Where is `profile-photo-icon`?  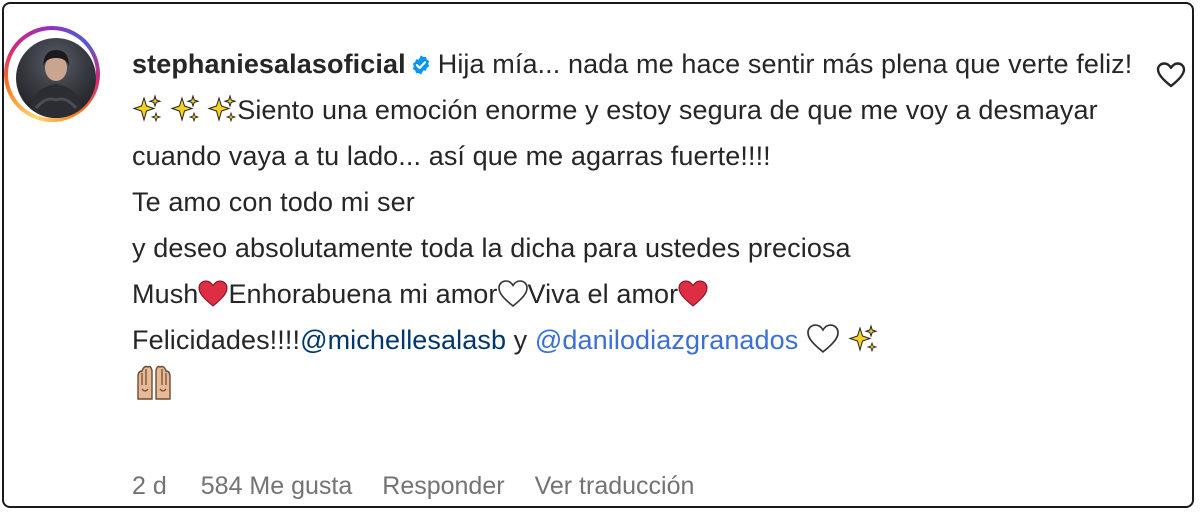 profile-photo-icon is located at coordinates (56, 84).